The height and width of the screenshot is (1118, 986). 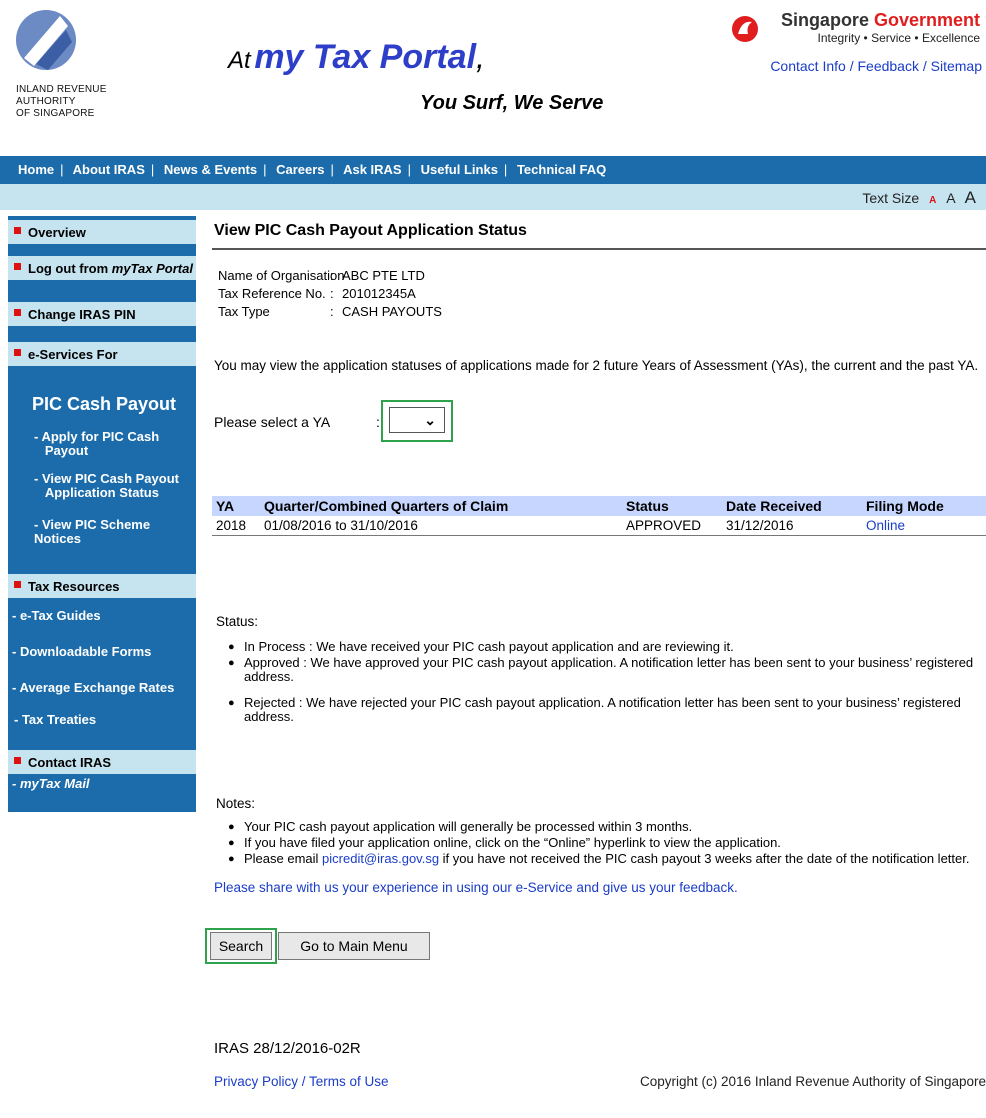 I want to click on main-menu-button: Go to Main Menu, so click(x=354, y=946).